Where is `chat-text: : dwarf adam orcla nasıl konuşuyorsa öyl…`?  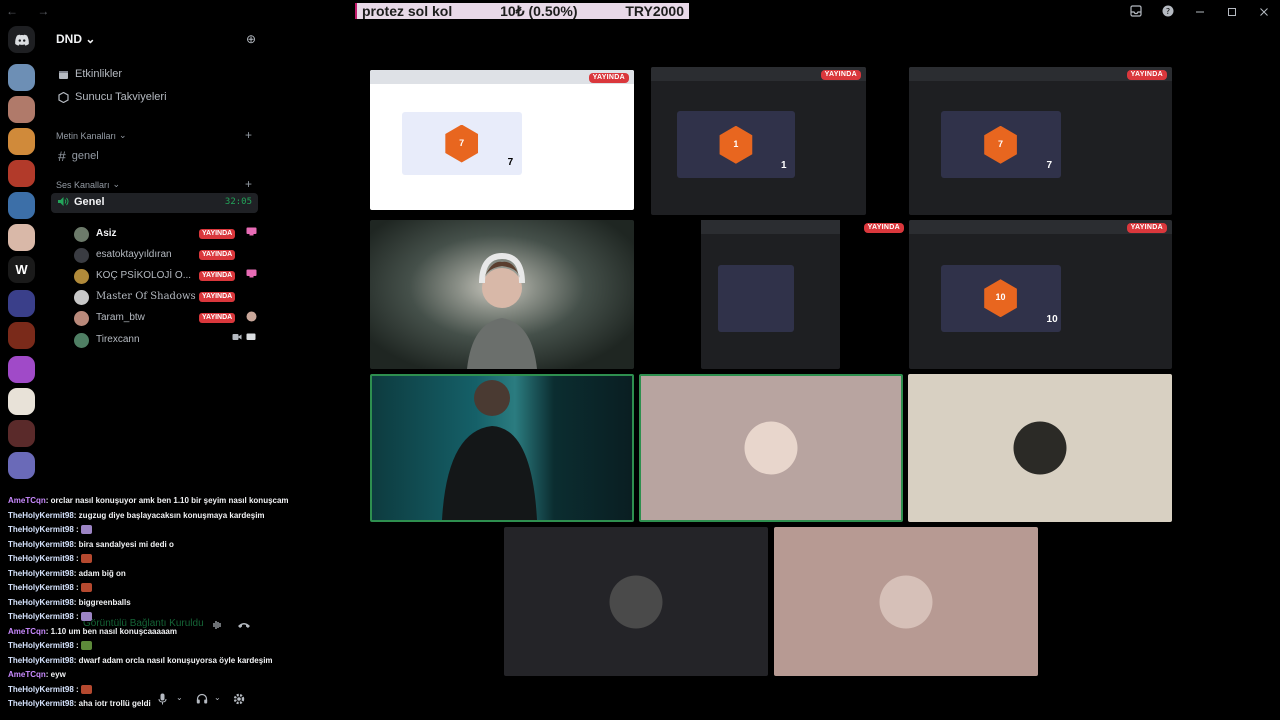 chat-text: : dwarf adam orcla nasıl konuşuyorsa öyl… is located at coordinates (173, 660).